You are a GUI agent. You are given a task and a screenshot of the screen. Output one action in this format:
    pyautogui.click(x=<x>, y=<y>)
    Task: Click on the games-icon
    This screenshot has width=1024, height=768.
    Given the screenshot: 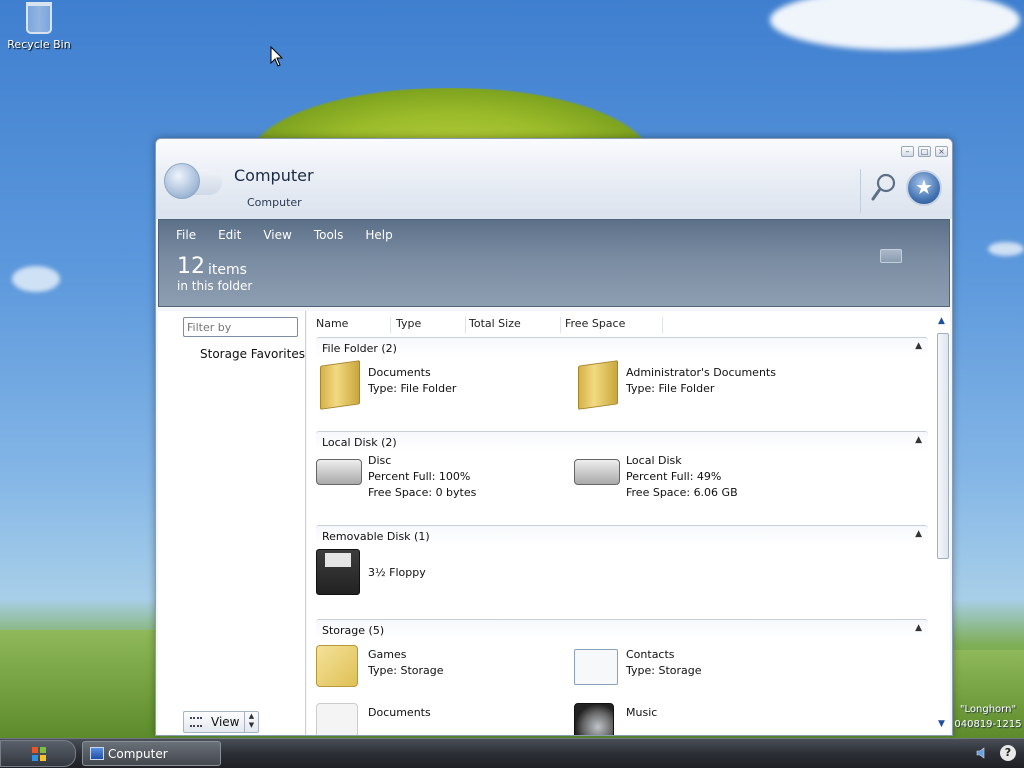 What is the action you would take?
    pyautogui.click(x=337, y=666)
    